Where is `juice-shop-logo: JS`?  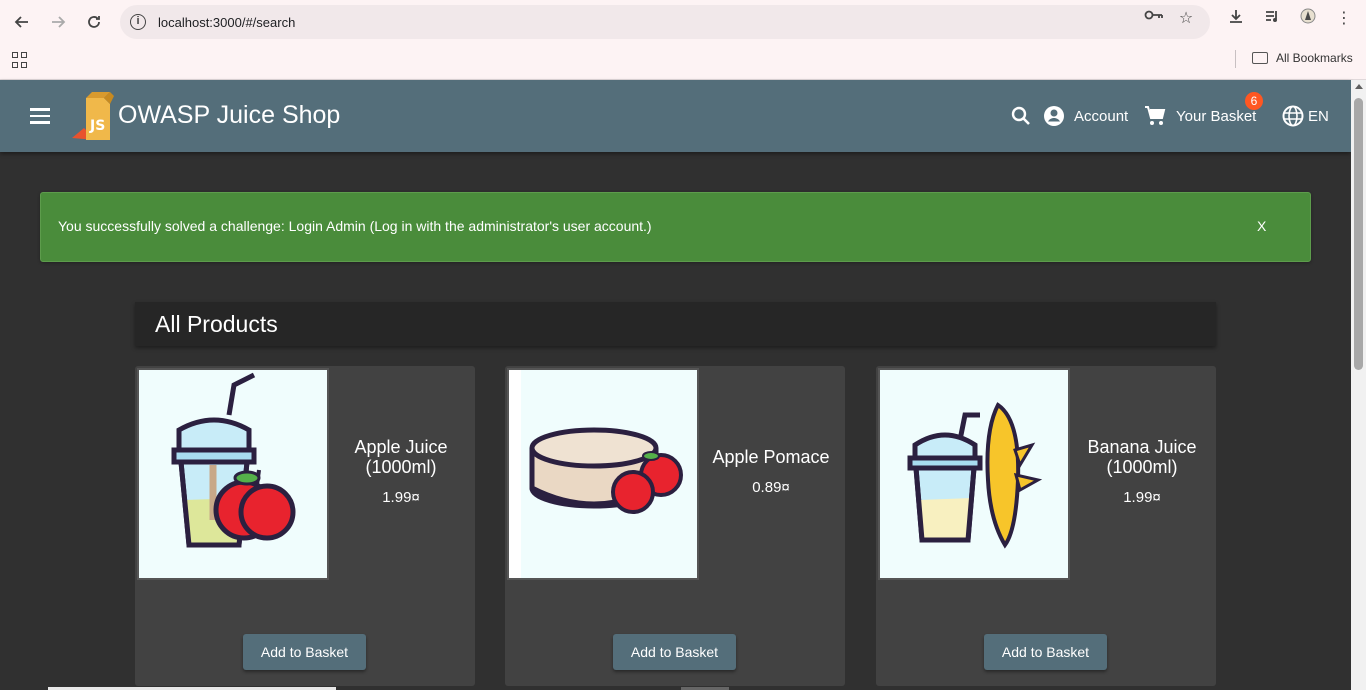
juice-shop-logo: JS is located at coordinates (94, 117).